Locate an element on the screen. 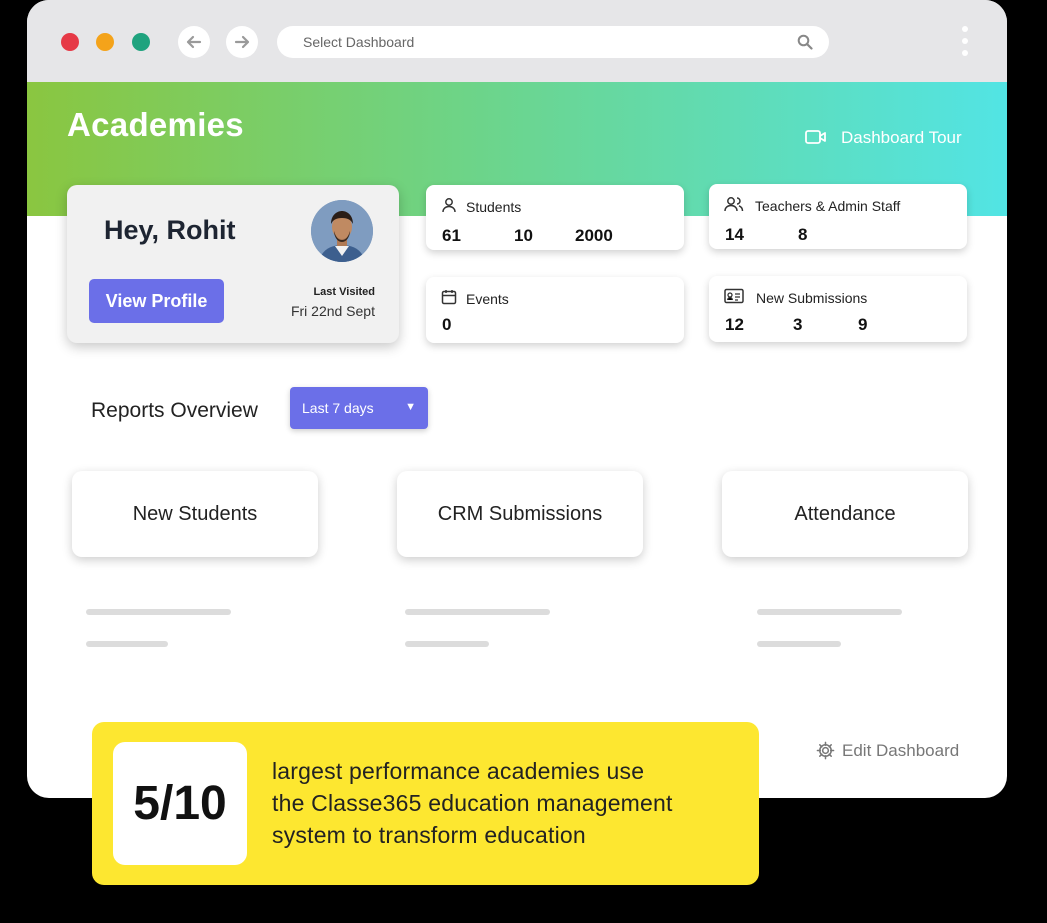 The width and height of the screenshot is (1047, 923). address-bar: Select Dashboard is located at coordinates (553, 42).